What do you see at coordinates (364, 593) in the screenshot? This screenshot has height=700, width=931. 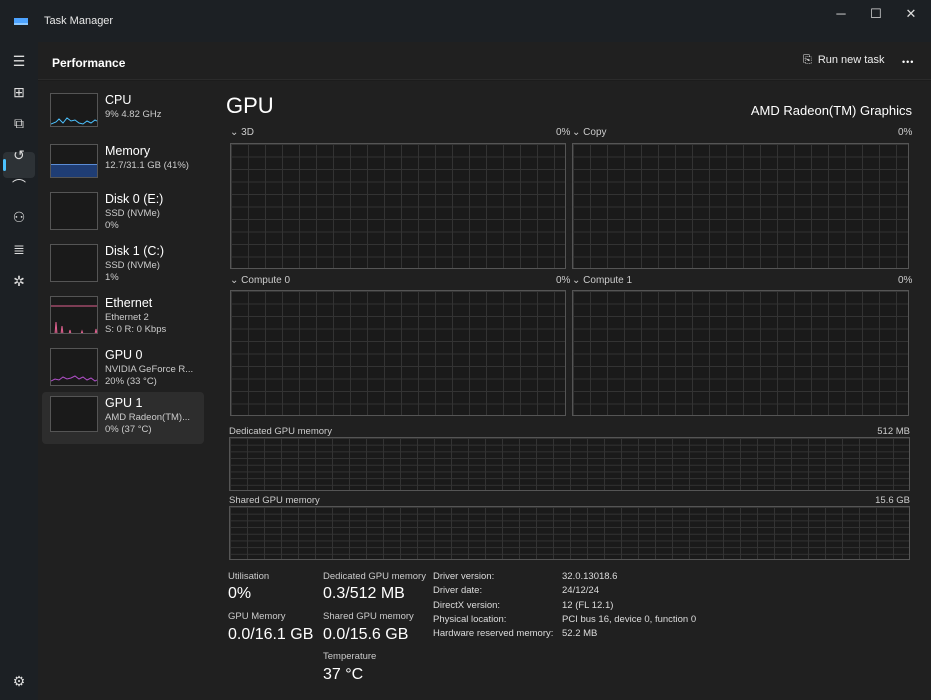 I see `dedicated-stat-value: 0.3/512 MB` at bounding box center [364, 593].